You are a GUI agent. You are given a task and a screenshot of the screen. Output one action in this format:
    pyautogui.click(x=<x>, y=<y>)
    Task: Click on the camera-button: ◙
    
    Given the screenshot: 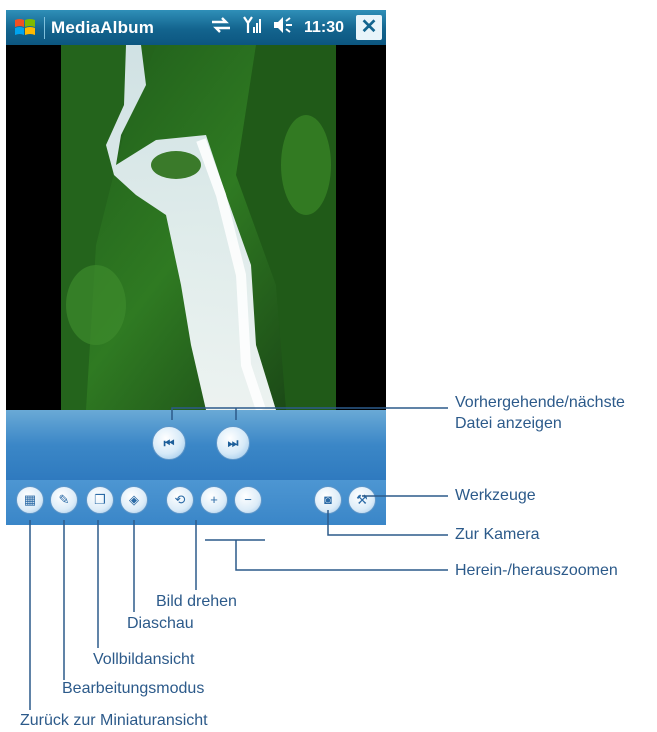 What is the action you would take?
    pyautogui.click(x=328, y=500)
    